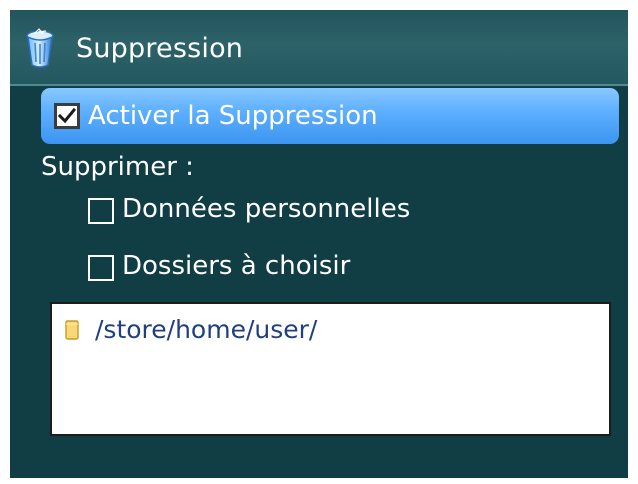 The height and width of the screenshot is (484, 638). What do you see at coordinates (325, 331) in the screenshot?
I see `folder-list-item: /store/home/user/` at bounding box center [325, 331].